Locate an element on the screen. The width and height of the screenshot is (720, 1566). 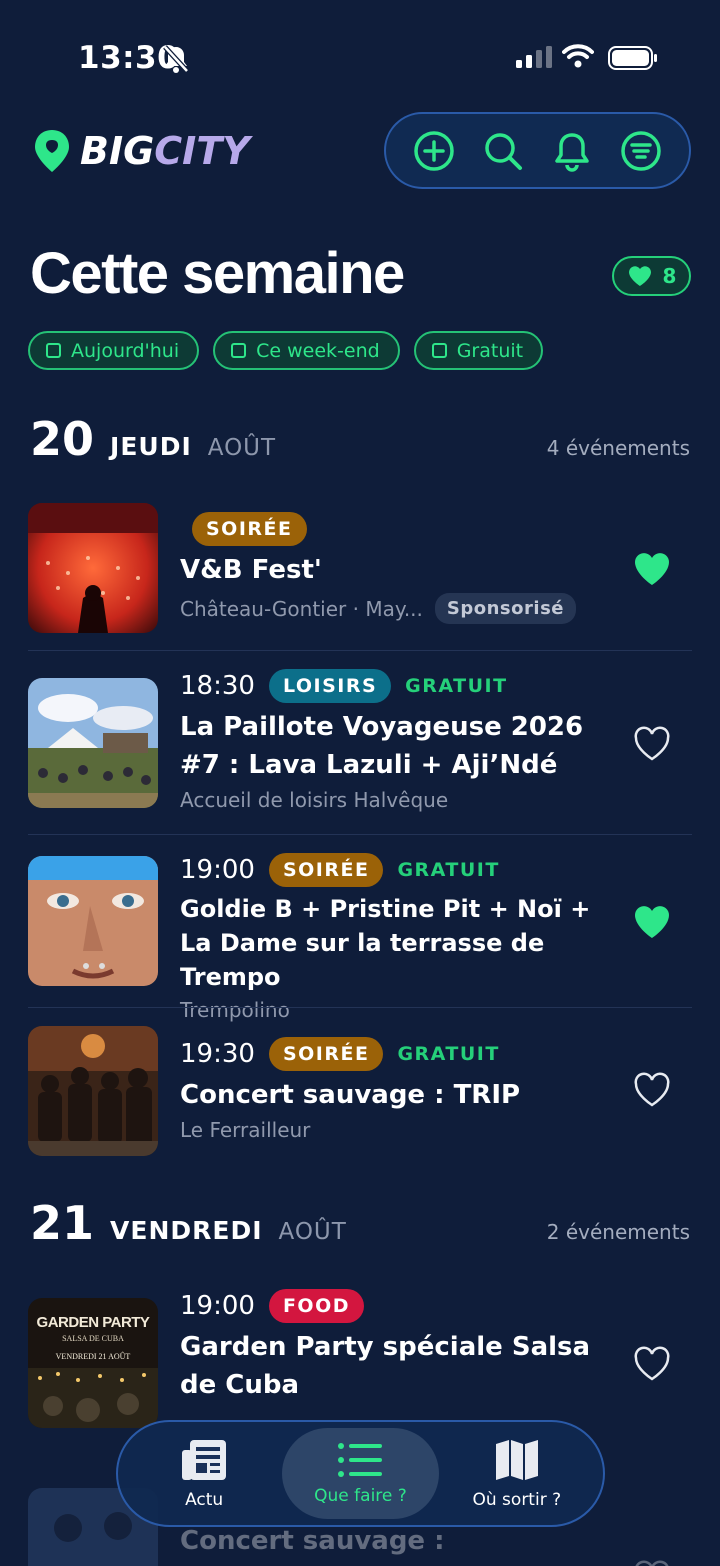
list-icon is located at coordinates (360, 1459).